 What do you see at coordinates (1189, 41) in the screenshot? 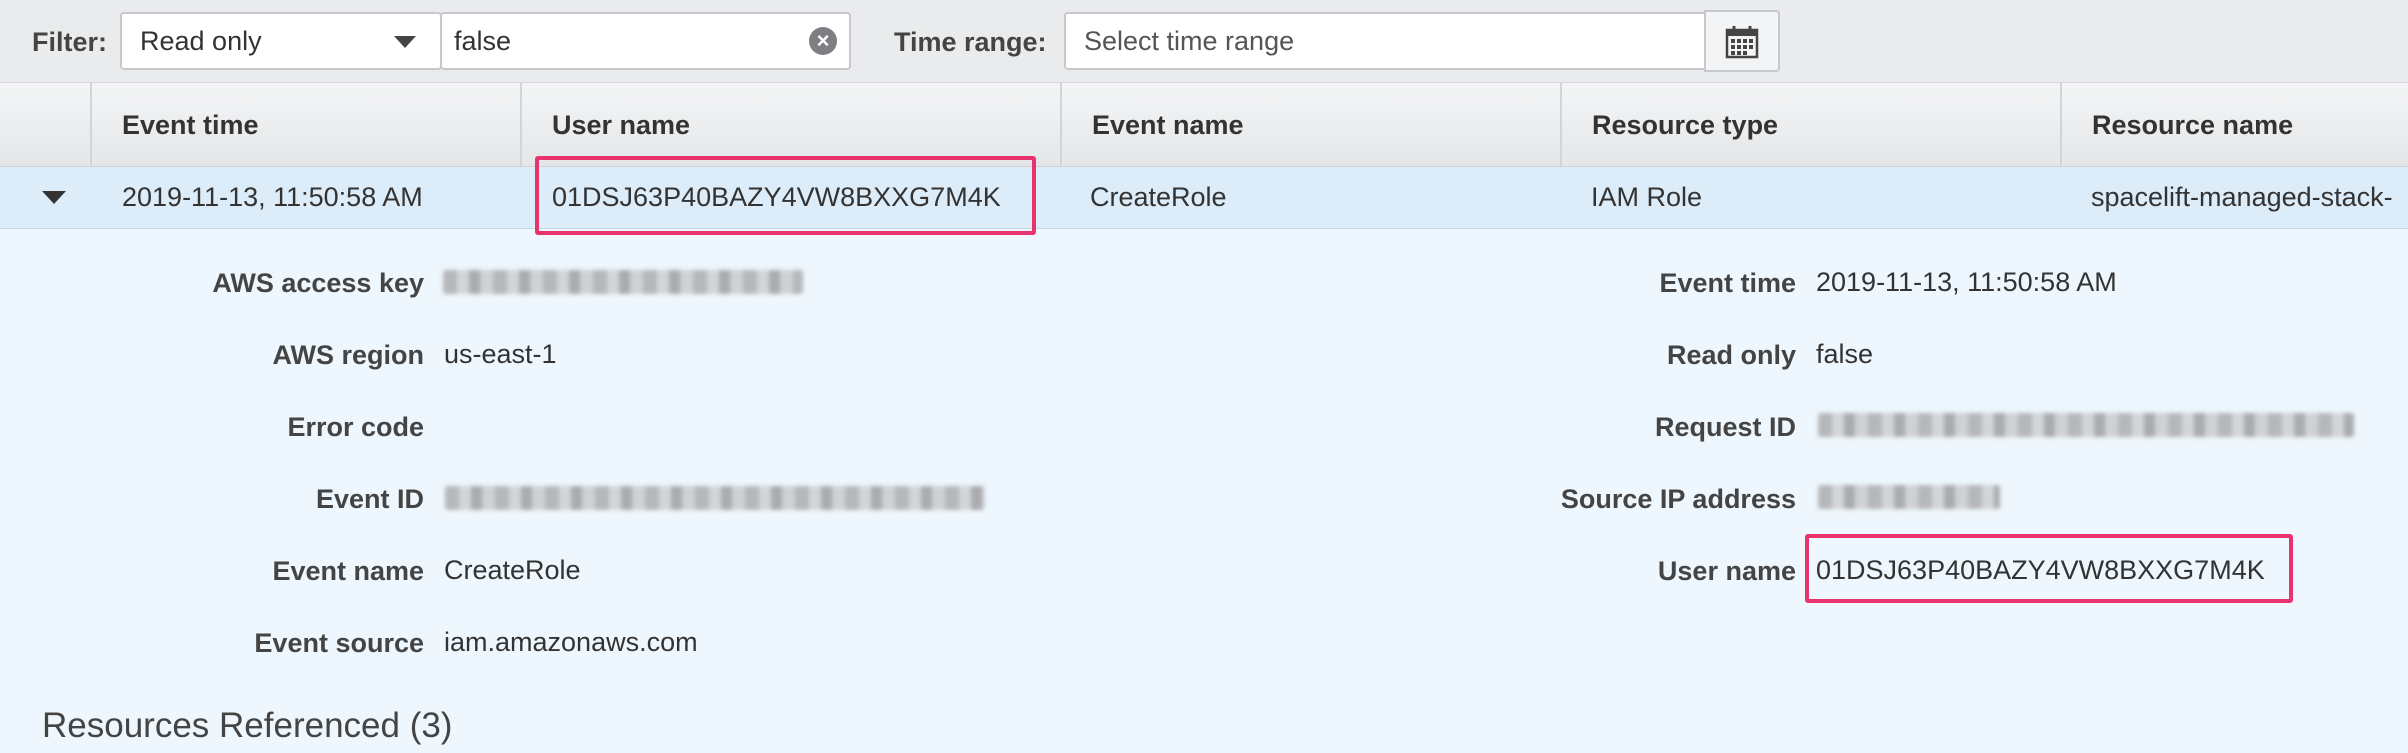
I see `time-range-placeholder: Select time range` at bounding box center [1189, 41].